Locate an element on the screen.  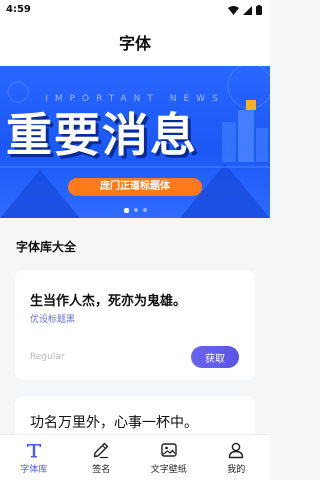
banner-headline: 重要消息 is located at coordinates (102, 135).